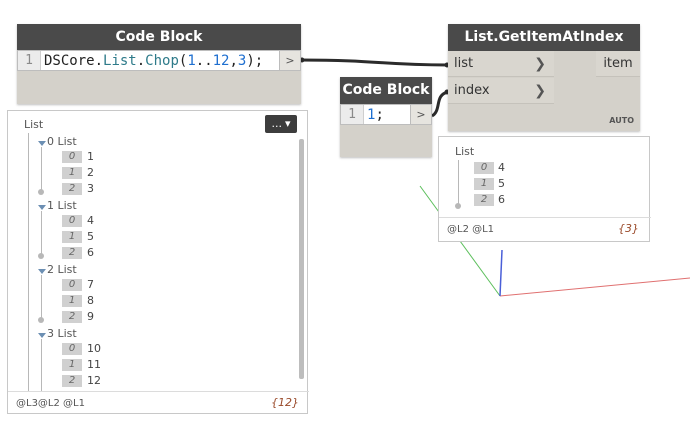  I want to click on code-semicolon: ;, so click(379, 115).